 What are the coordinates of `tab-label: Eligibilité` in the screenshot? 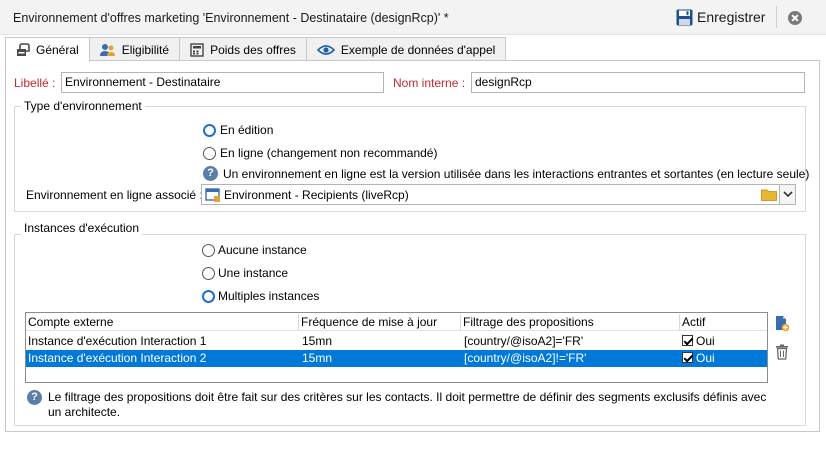 It's located at (145, 49).